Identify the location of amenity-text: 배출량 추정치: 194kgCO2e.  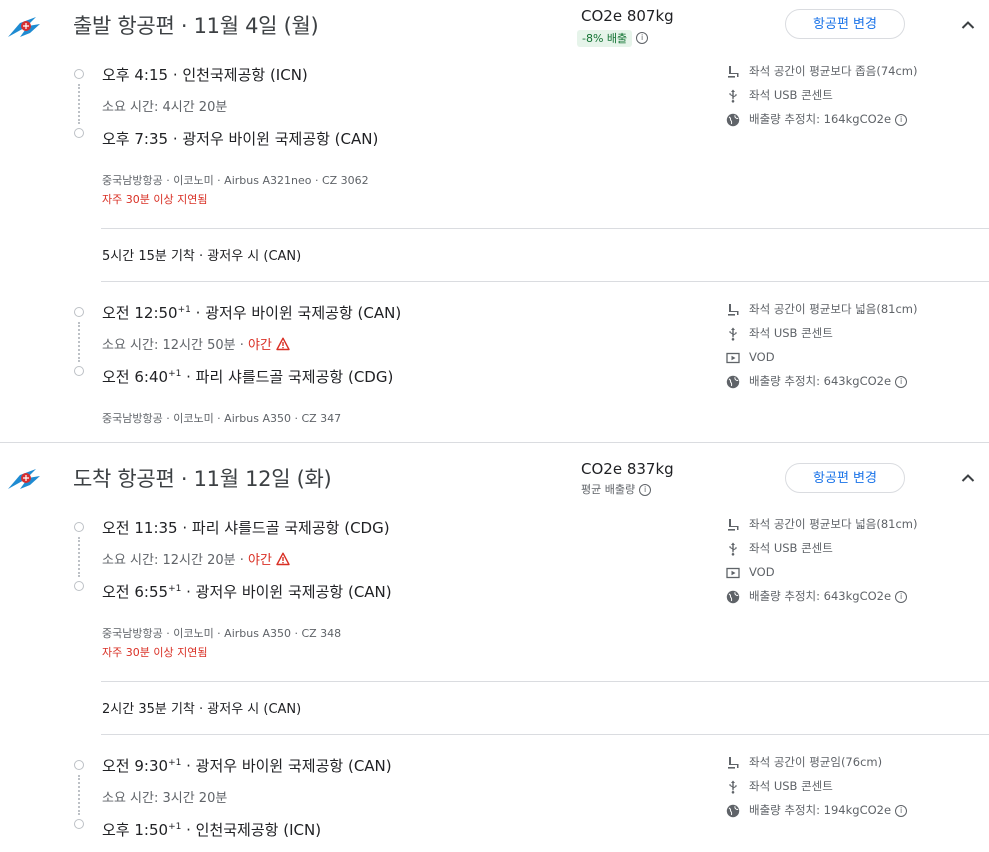
(820, 810).